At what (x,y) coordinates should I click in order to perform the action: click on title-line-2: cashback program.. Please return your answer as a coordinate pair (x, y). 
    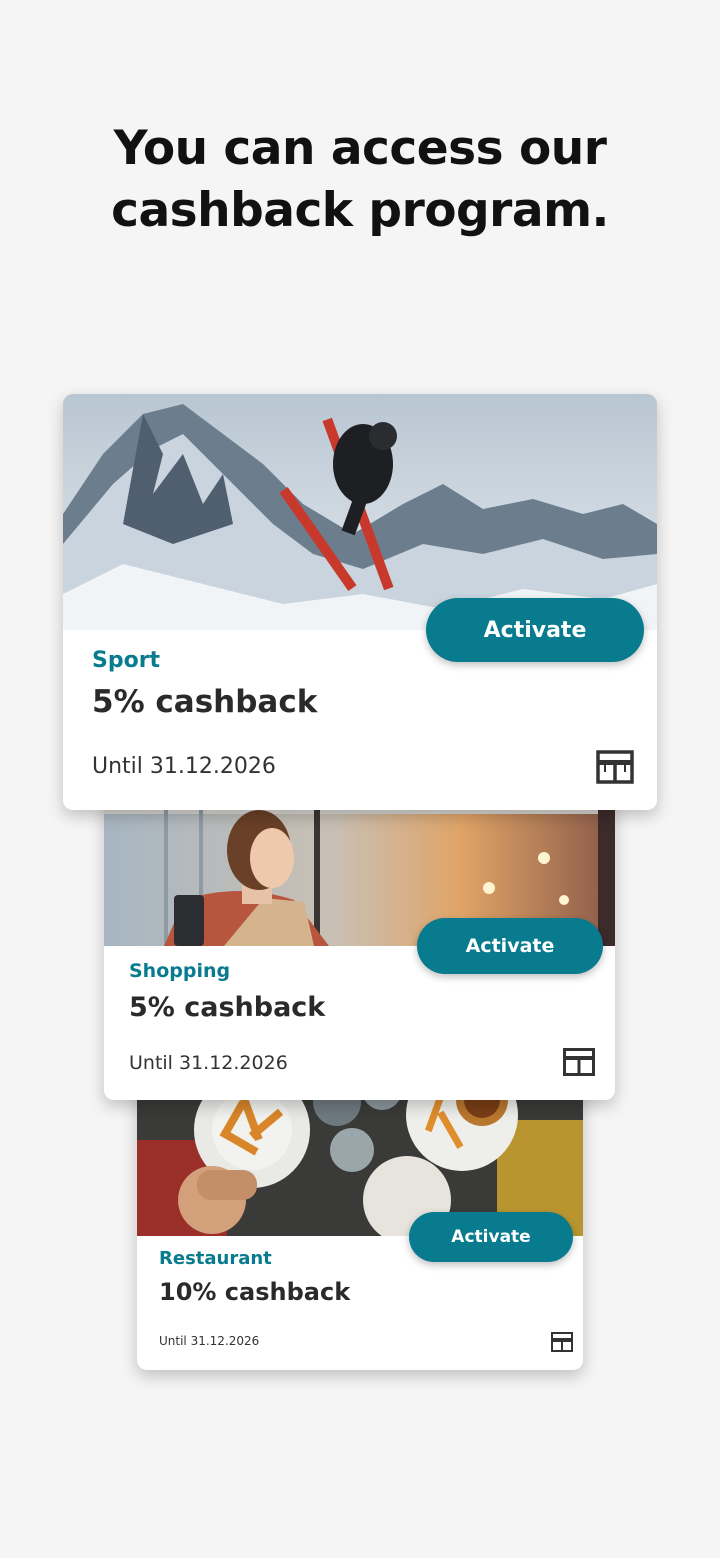
    Looking at the image, I should click on (360, 210).